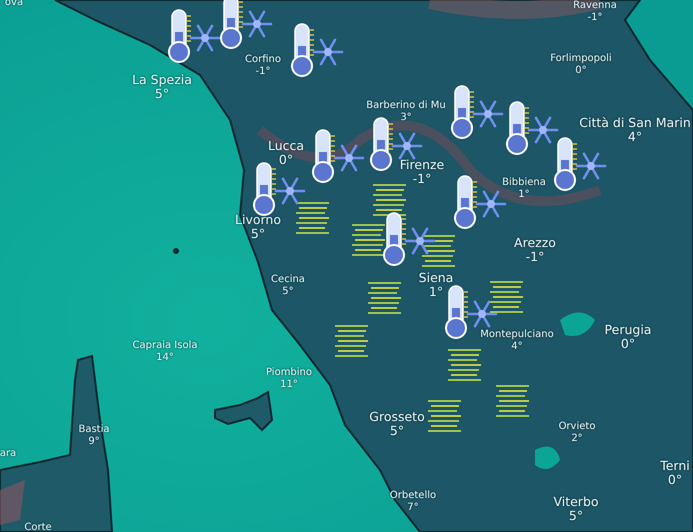 The image size is (693, 532). What do you see at coordinates (288, 280) in the screenshot?
I see `place-name: Cecina` at bounding box center [288, 280].